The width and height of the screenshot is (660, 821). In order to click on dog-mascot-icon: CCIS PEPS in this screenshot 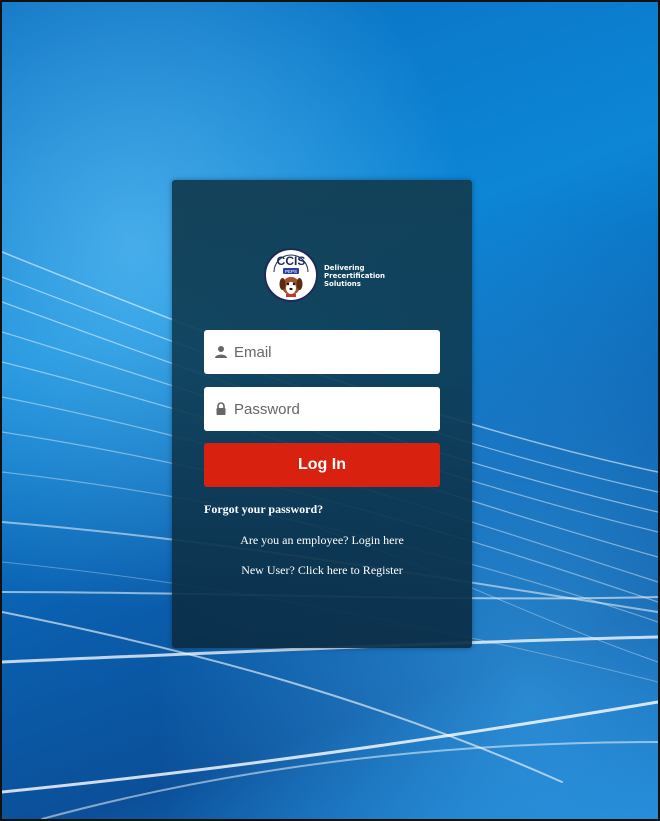, I will do `click(291, 275)`.